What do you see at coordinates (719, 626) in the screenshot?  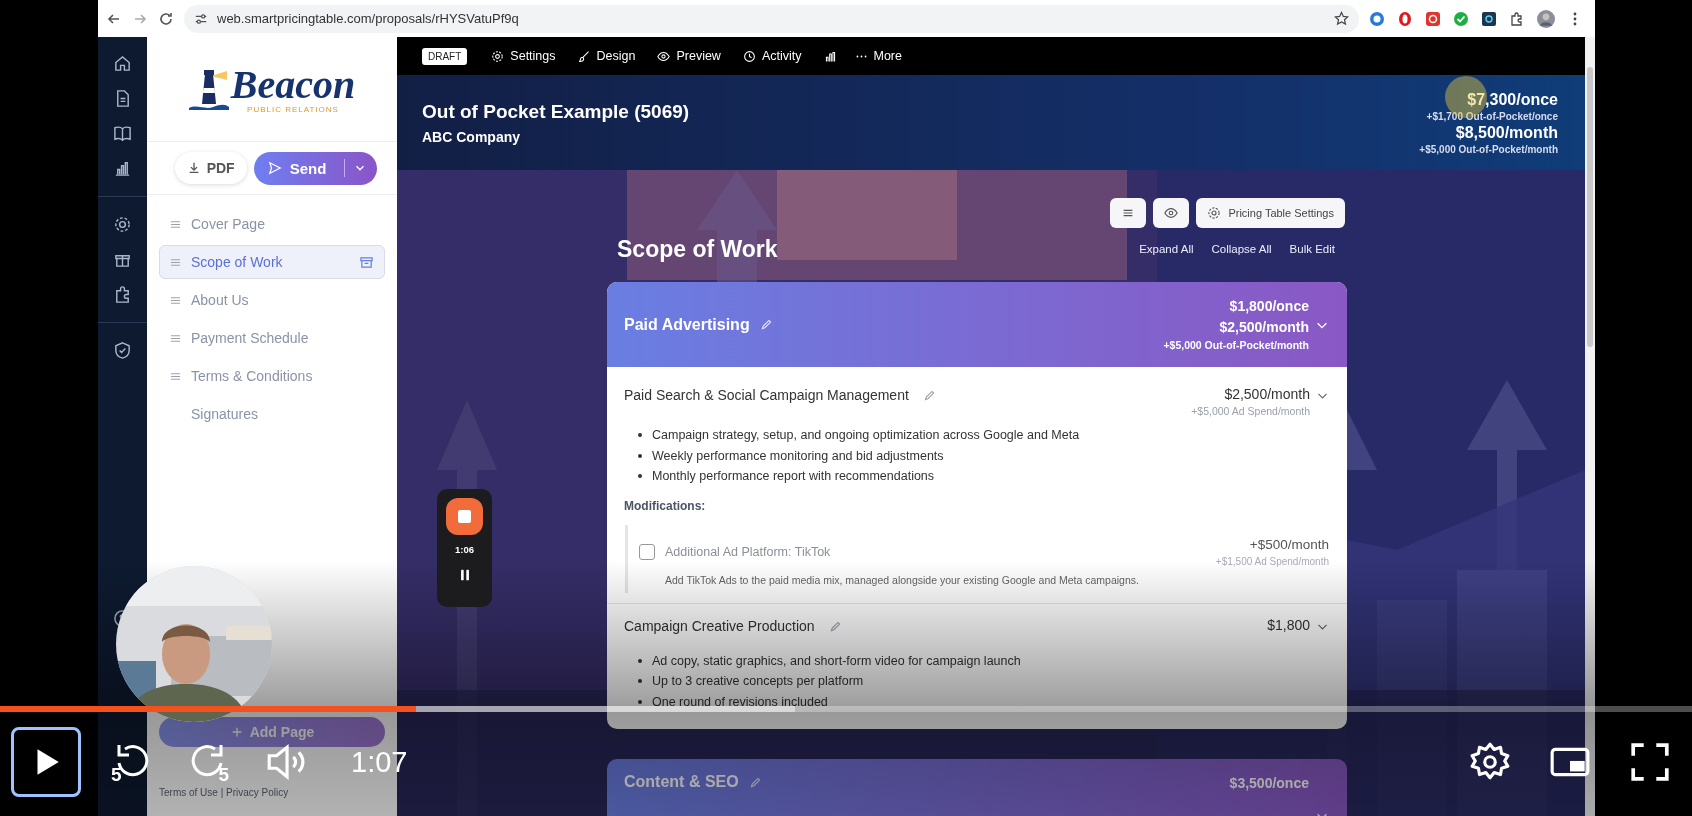 I see `item-title: Campaign Creative Production` at bounding box center [719, 626].